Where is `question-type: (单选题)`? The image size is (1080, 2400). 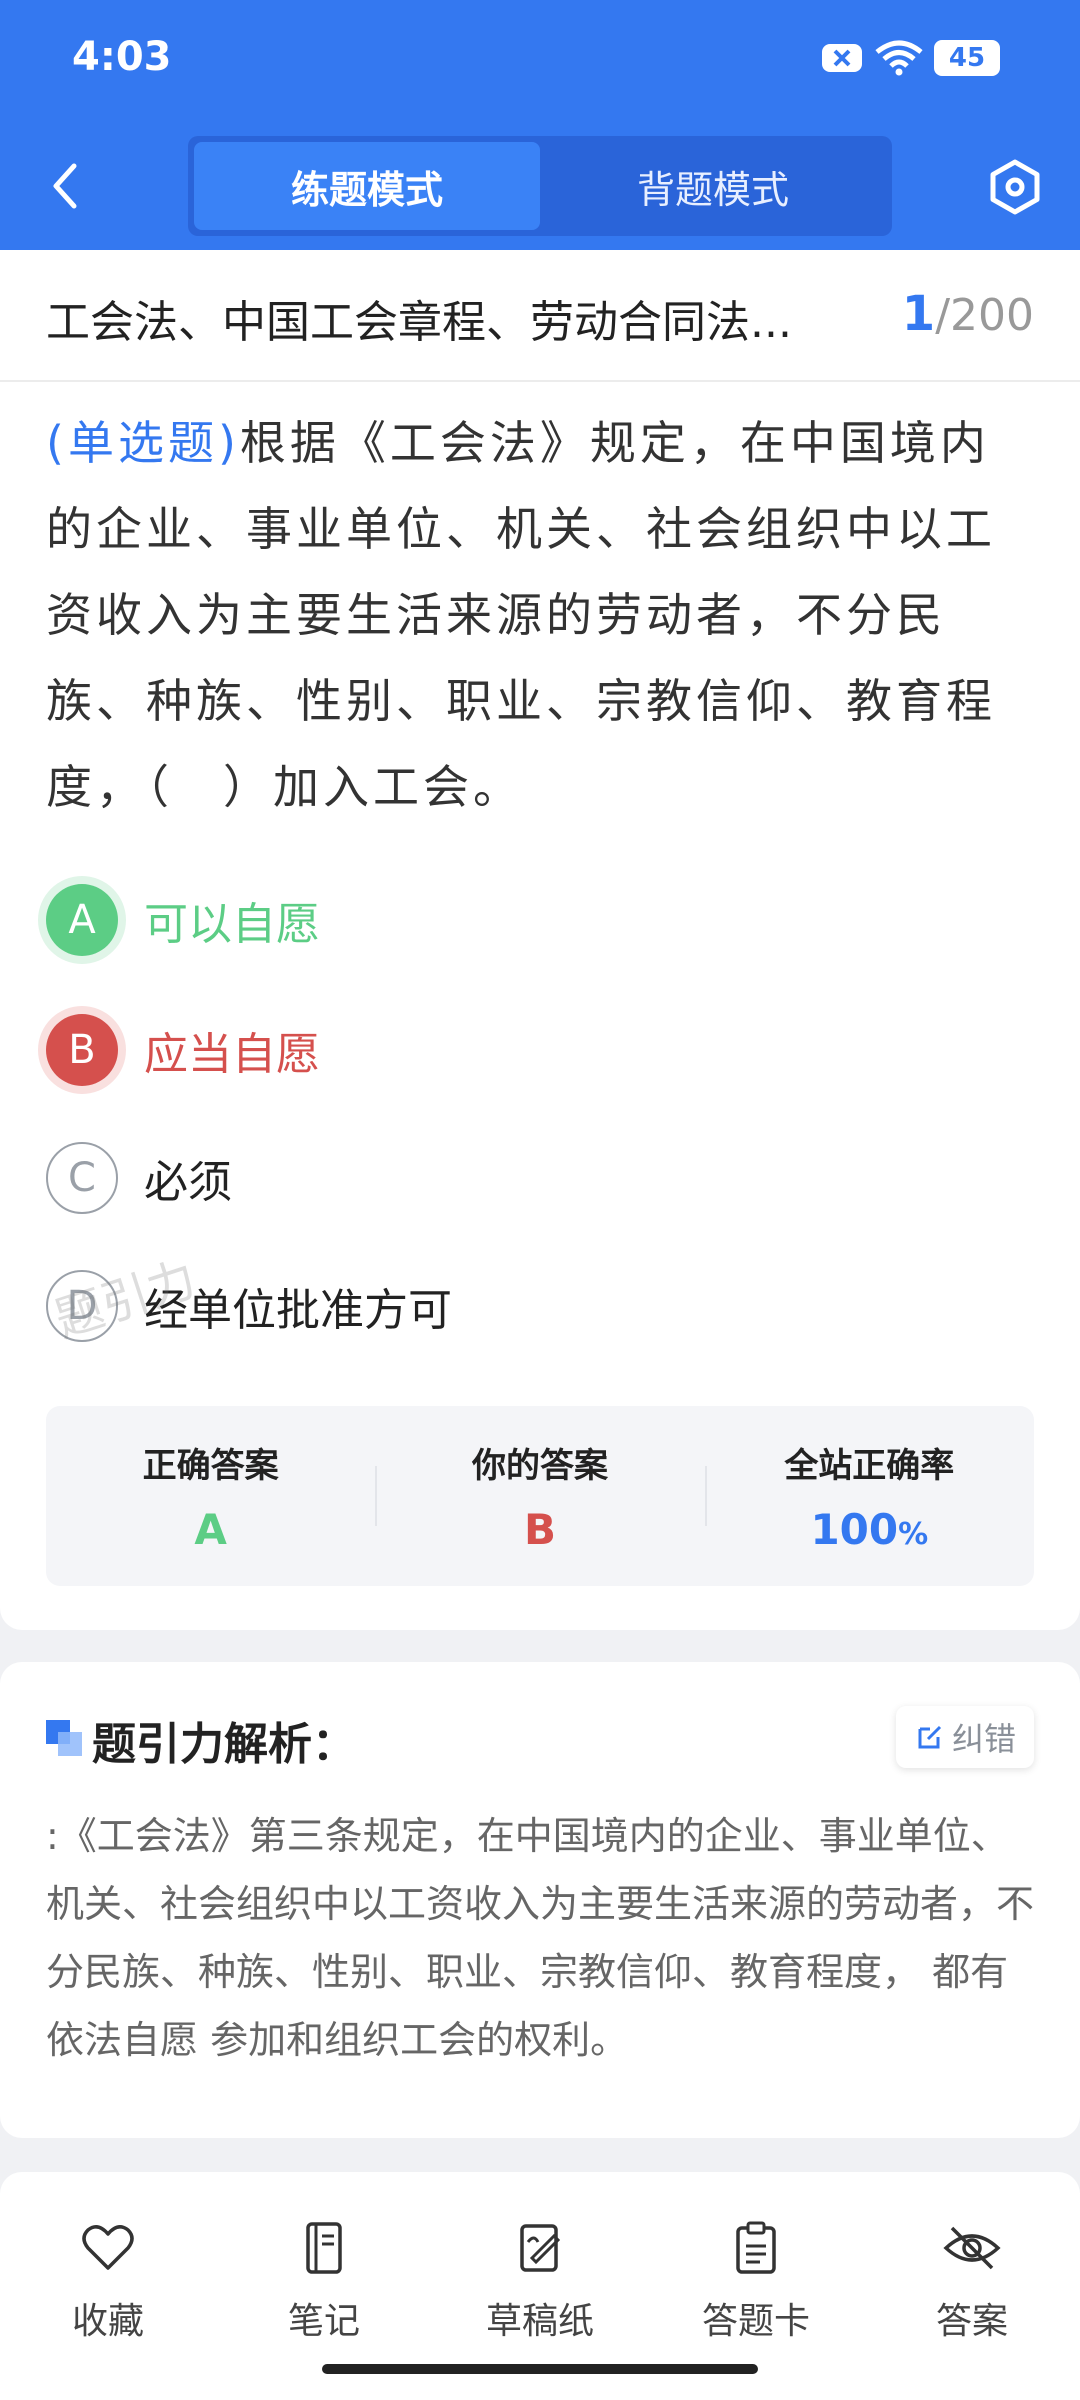 question-type: (单选题) is located at coordinates (143, 443).